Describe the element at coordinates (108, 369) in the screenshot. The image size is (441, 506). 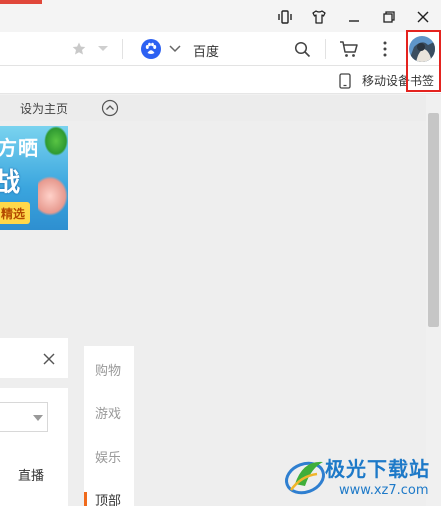
I see `sidenav-item-shopping: 购物` at that location.